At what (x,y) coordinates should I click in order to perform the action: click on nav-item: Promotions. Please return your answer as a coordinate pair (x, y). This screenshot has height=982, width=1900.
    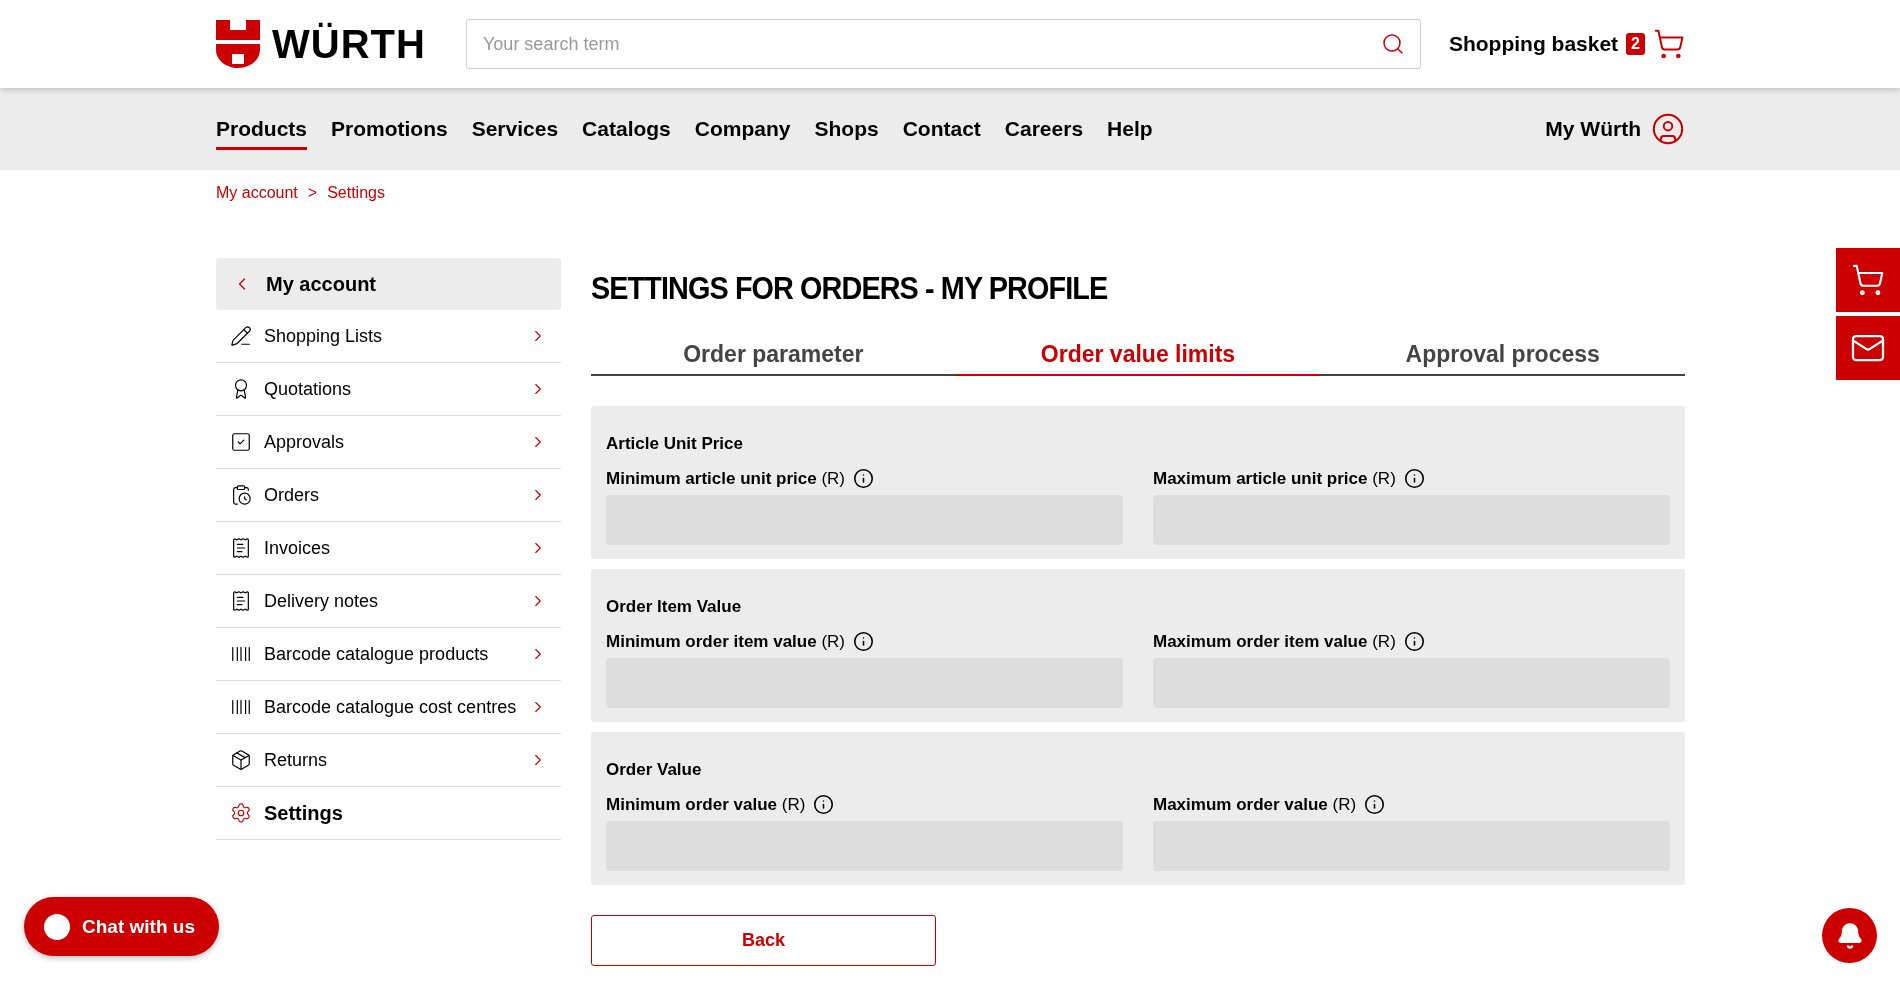
    Looking at the image, I should click on (389, 129).